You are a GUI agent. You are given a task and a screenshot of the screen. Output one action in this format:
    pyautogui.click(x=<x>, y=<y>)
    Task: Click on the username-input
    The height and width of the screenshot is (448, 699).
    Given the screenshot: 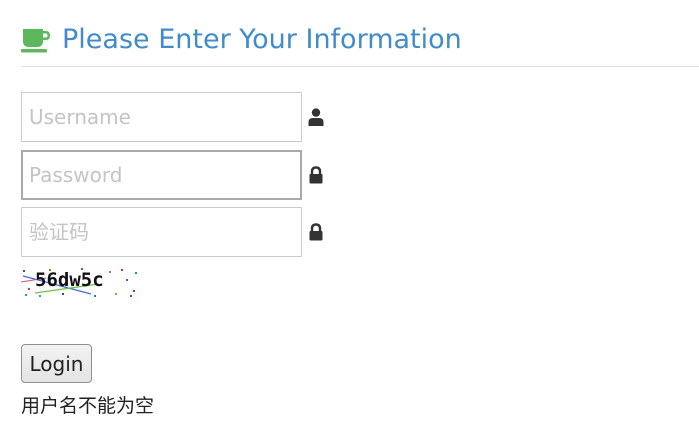 What is the action you would take?
    pyautogui.click(x=161, y=117)
    